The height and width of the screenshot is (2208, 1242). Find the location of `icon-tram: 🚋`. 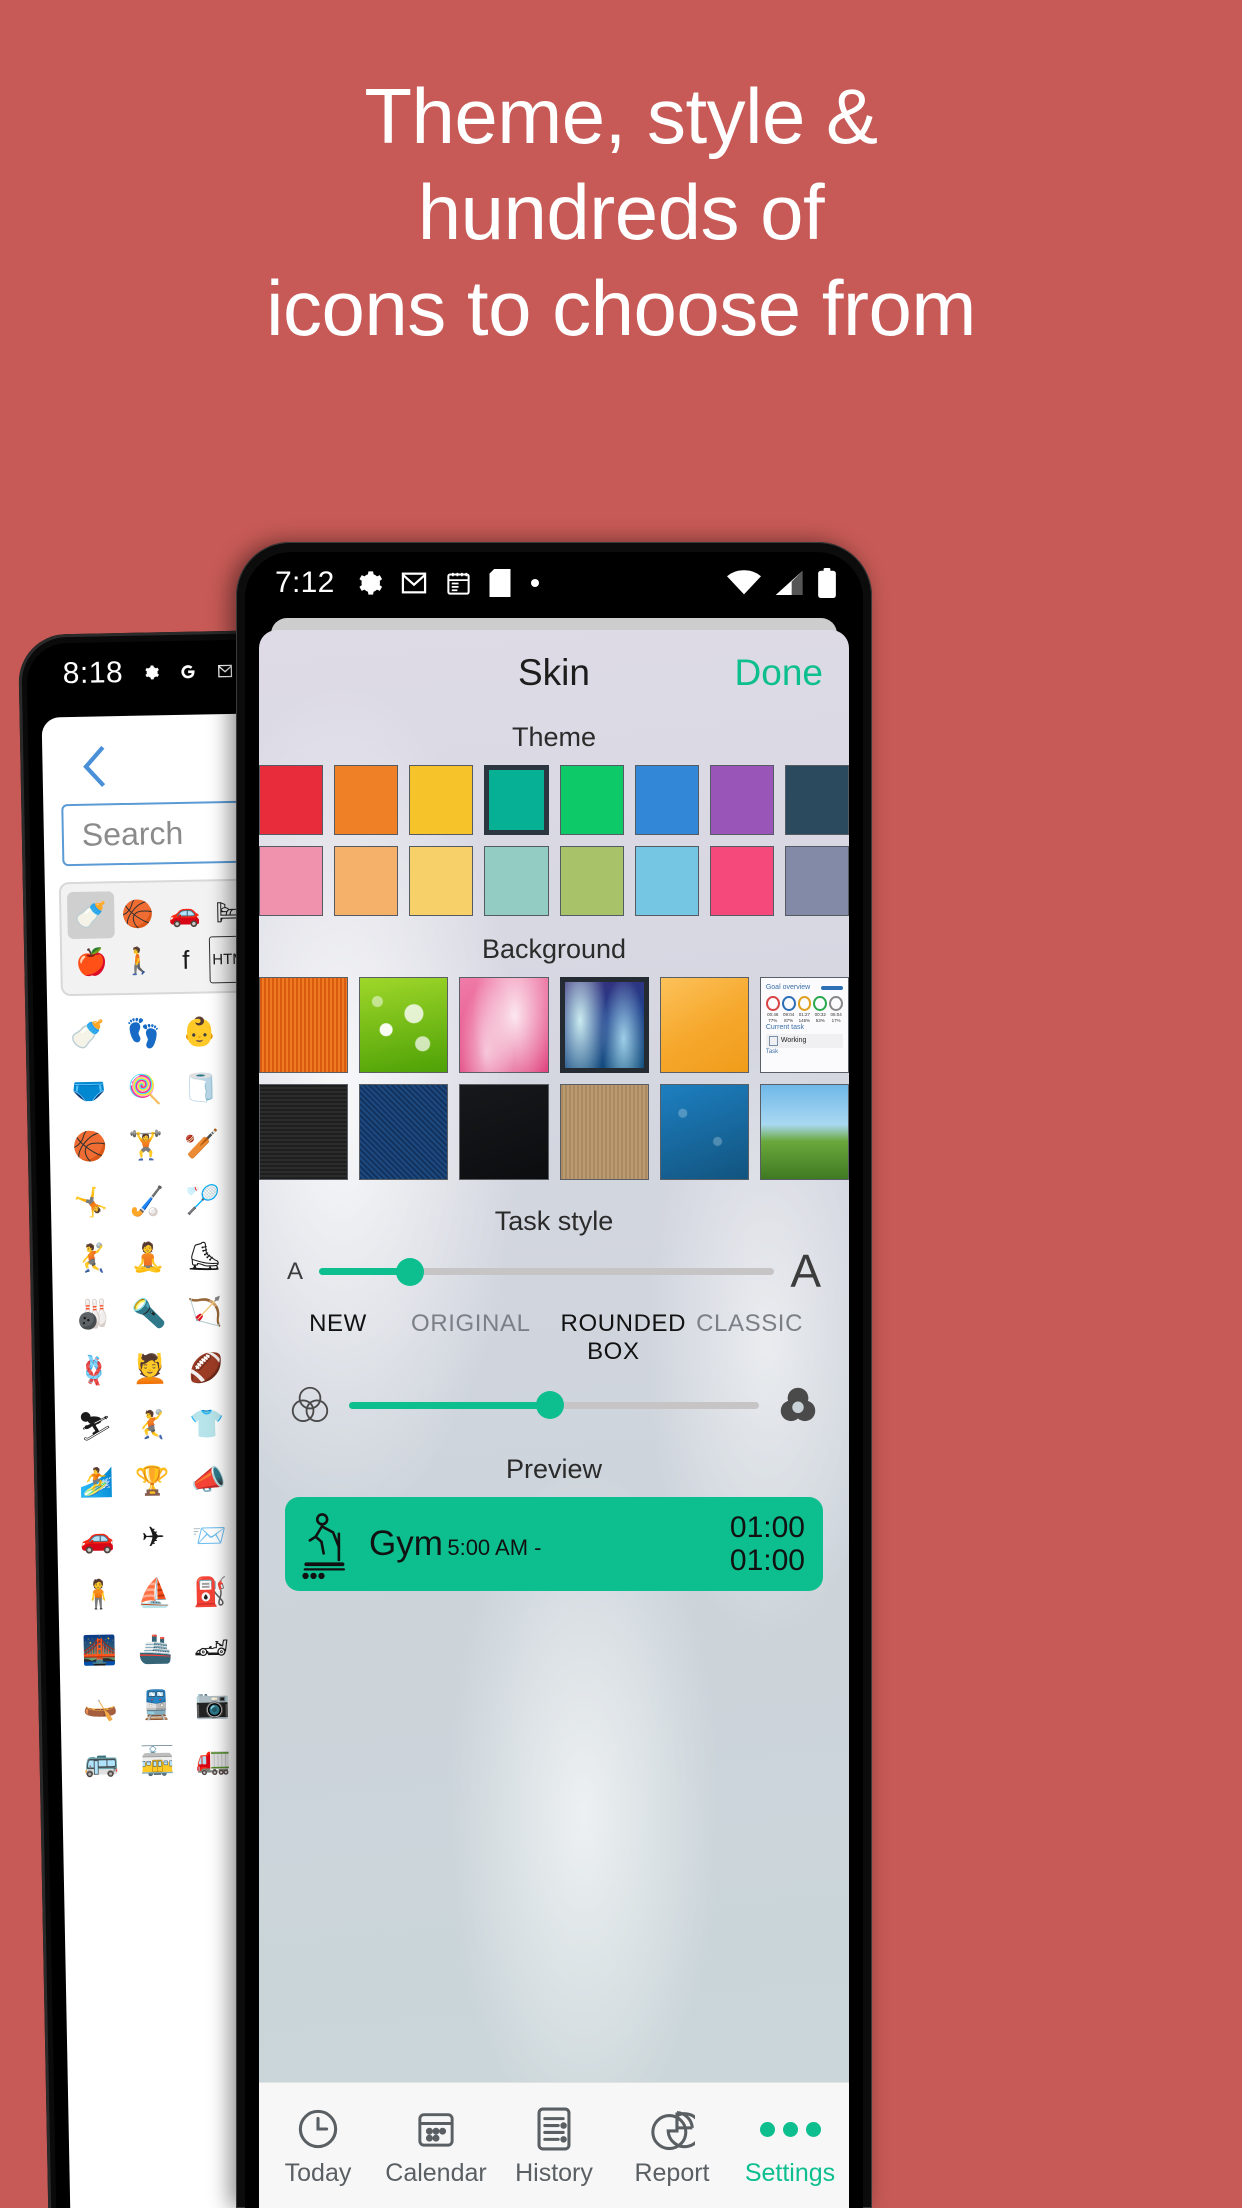

icon-tram: 🚋 is located at coordinates (157, 1760).